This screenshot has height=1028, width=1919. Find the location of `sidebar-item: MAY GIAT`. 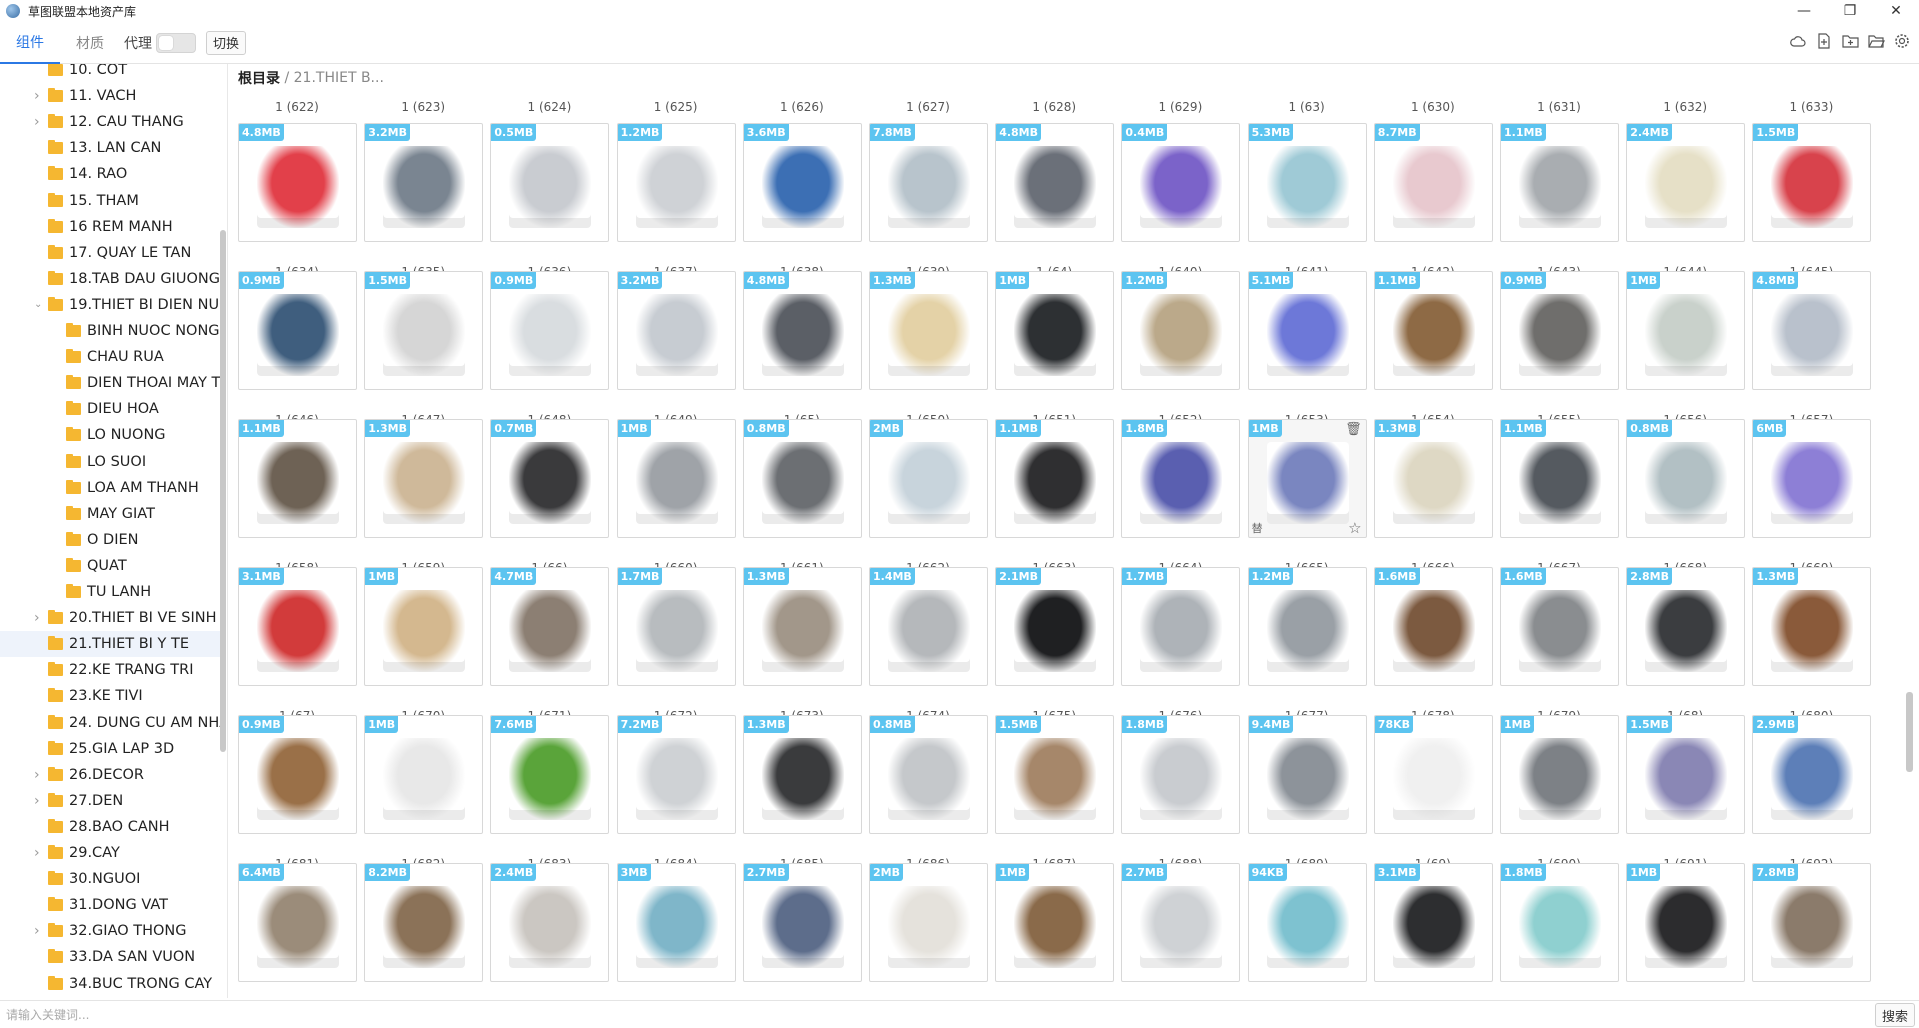

sidebar-item: MAY GIAT is located at coordinates (110, 514).